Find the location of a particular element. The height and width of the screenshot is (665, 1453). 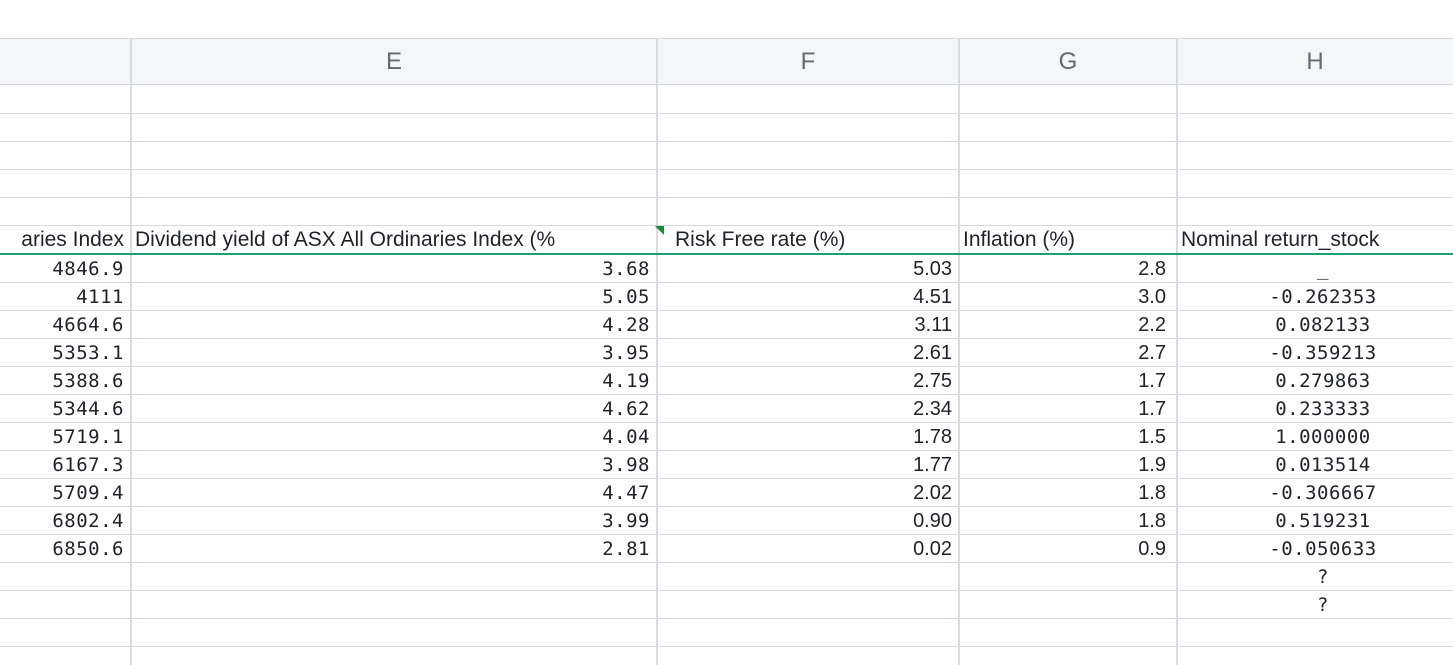

cell-h: _ is located at coordinates (1315, 269).